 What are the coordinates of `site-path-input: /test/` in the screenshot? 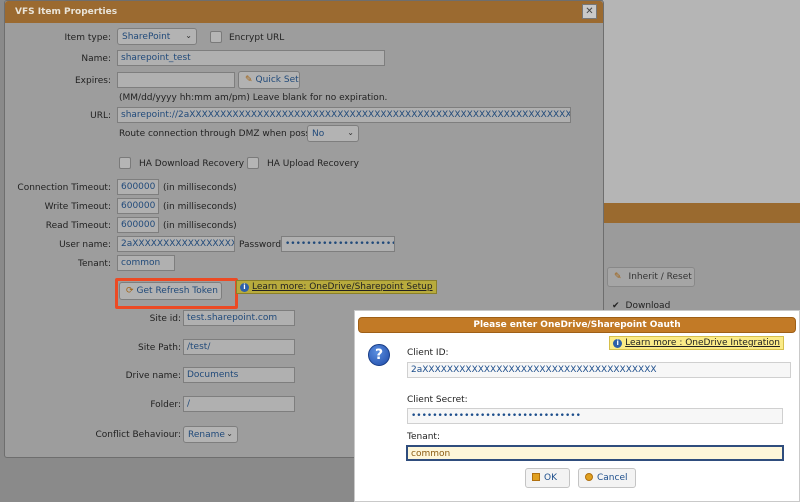 It's located at (239, 347).